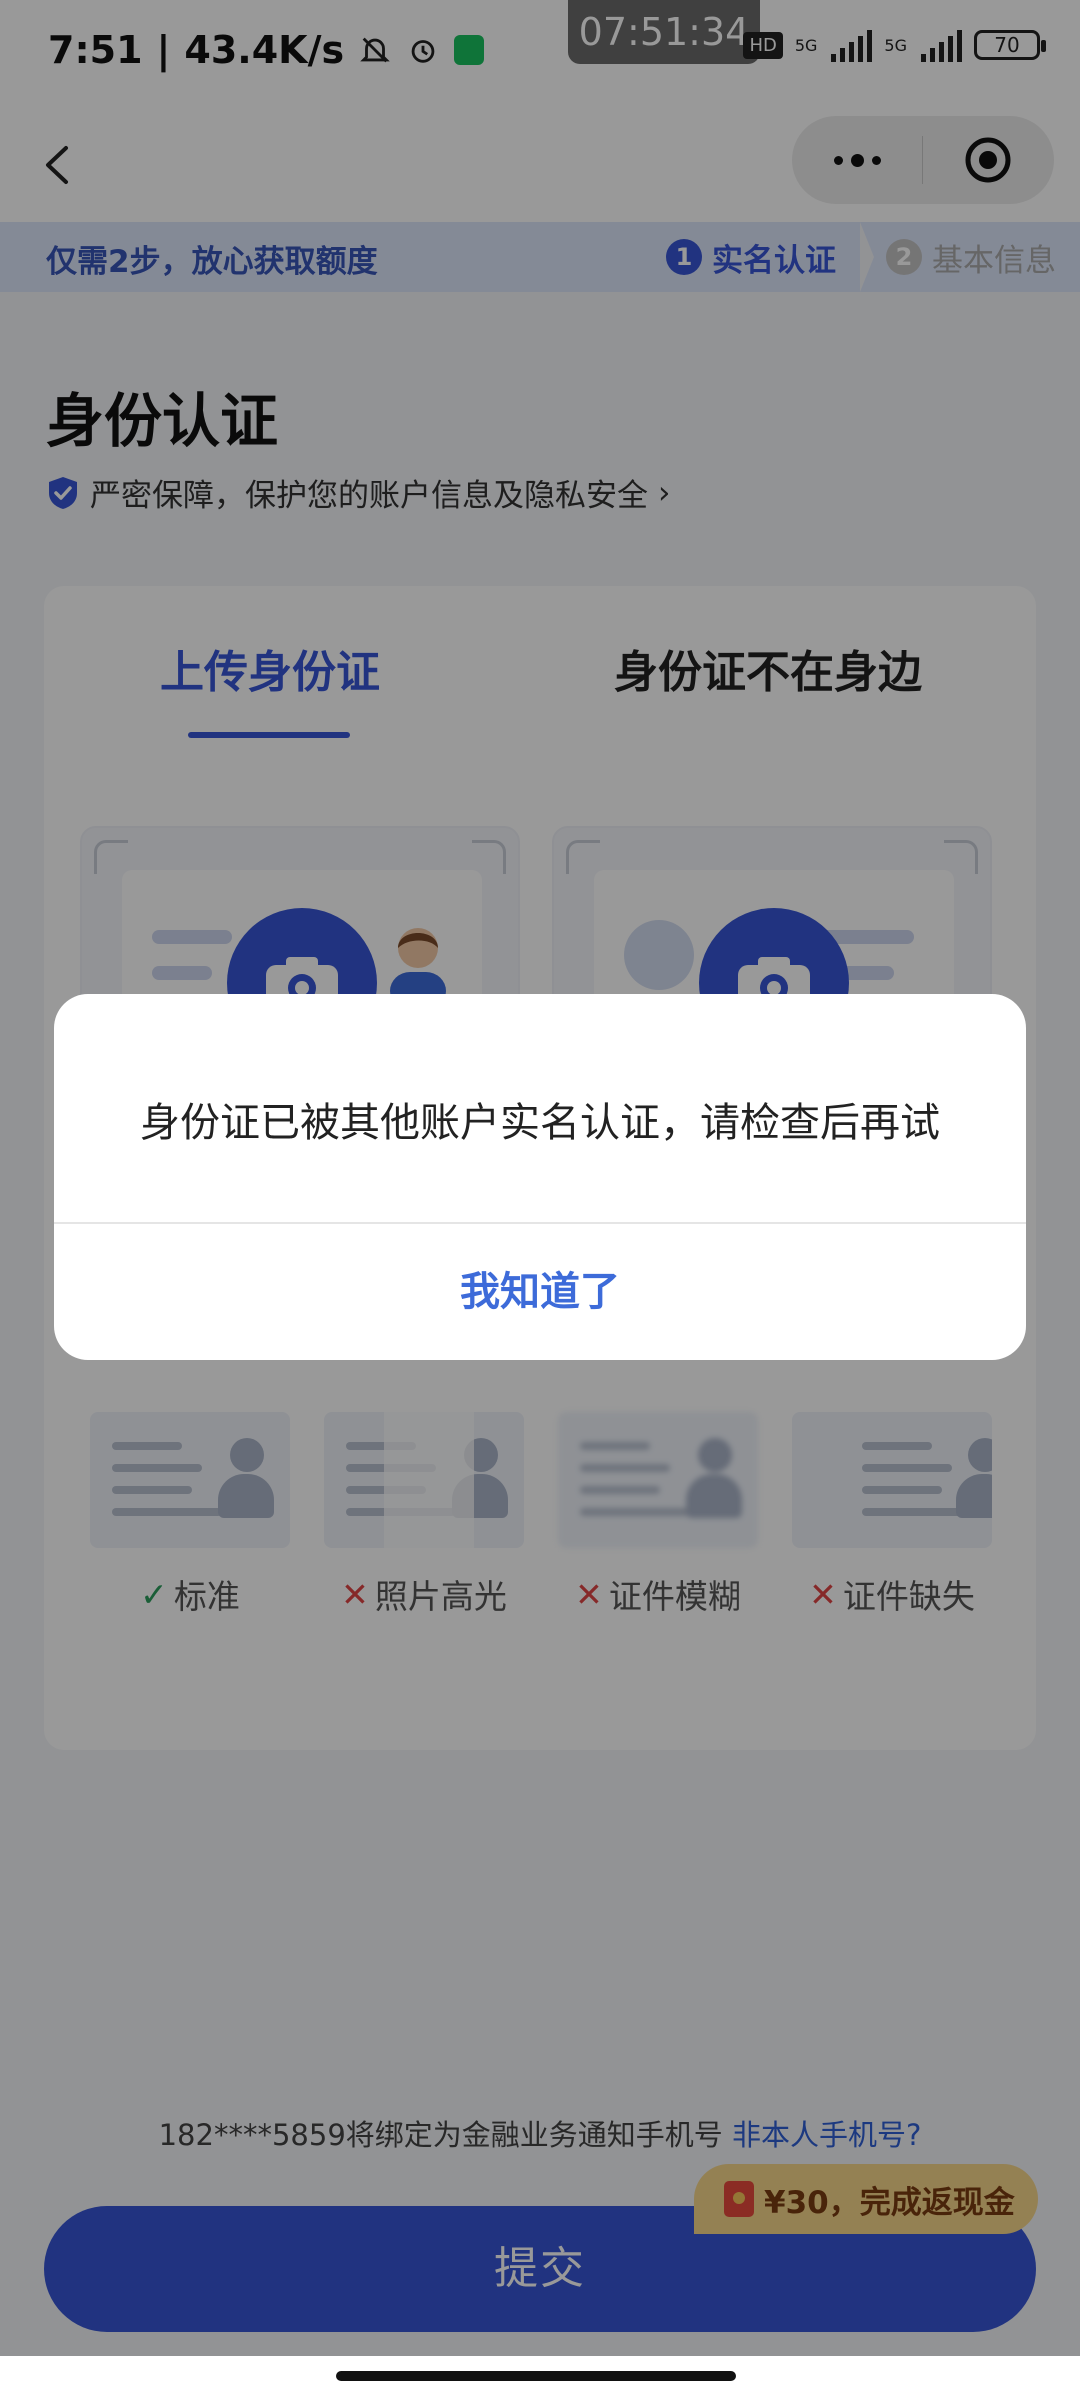 This screenshot has height=2400, width=1080. Describe the element at coordinates (540, 1177) in the screenshot. I see `alert-dialog: 身份证已被其他账户实名认证，请检查后再试 我知道了` at that location.